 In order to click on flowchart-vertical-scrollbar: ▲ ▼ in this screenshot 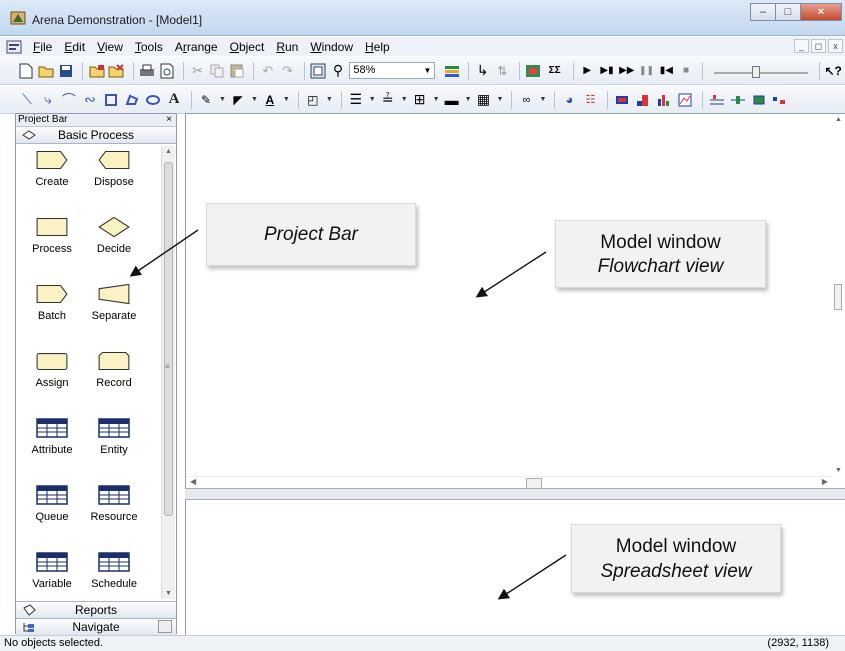, I will do `click(838, 295)`.